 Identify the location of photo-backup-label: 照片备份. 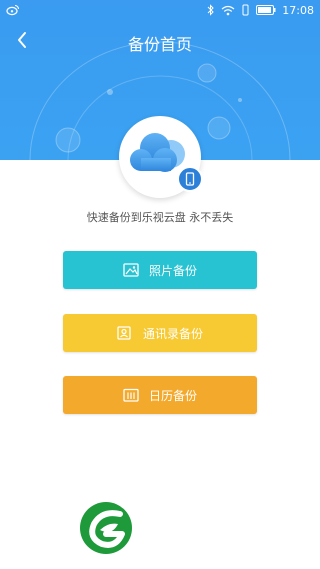
(172, 270).